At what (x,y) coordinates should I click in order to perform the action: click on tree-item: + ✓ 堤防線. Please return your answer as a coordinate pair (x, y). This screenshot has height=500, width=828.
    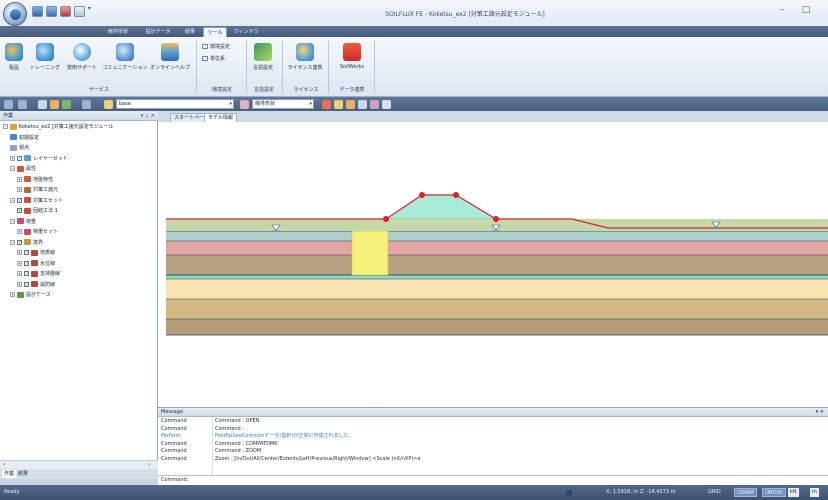
    Looking at the image, I should click on (36, 285).